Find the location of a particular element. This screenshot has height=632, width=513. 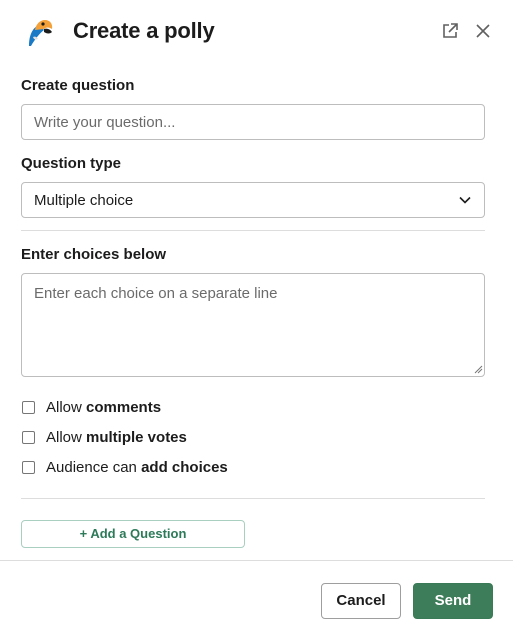

allow-multiple-votes-label: Allow multiple votes is located at coordinates (116, 437).